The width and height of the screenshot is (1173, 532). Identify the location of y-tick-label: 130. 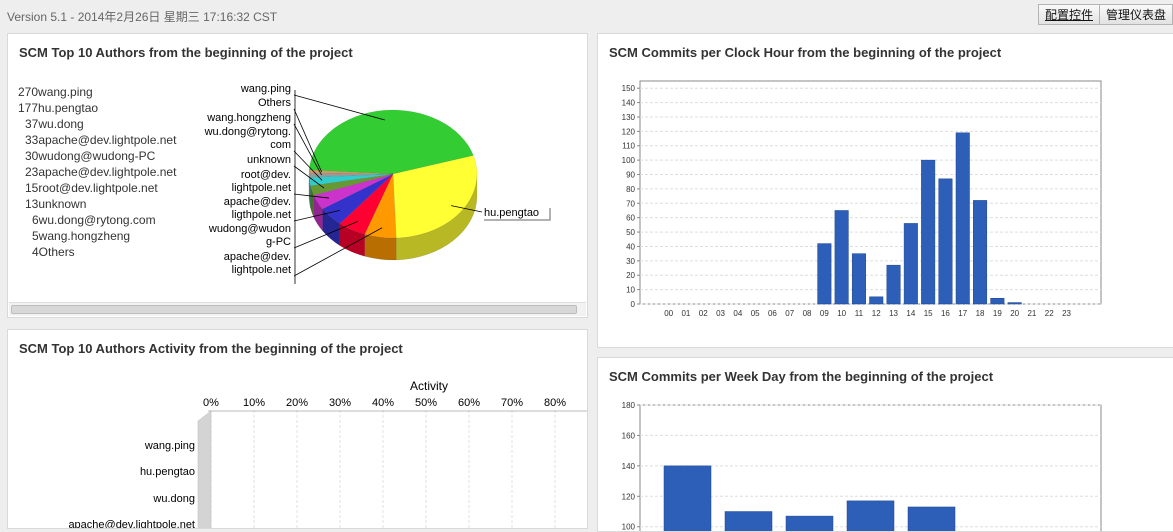
(629, 117).